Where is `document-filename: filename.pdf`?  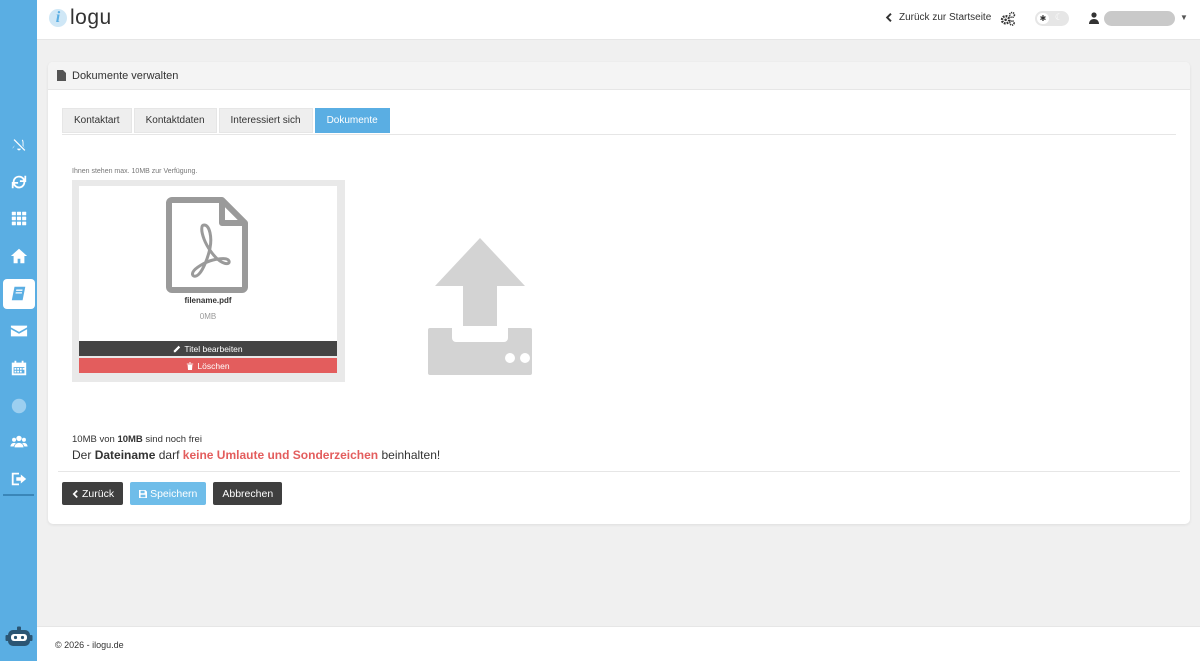 document-filename: filename.pdf is located at coordinates (208, 300).